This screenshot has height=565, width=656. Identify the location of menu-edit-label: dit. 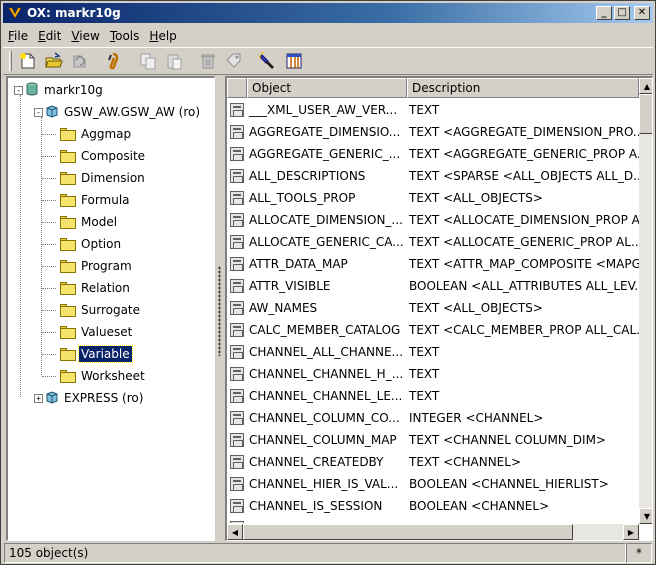
(53, 36).